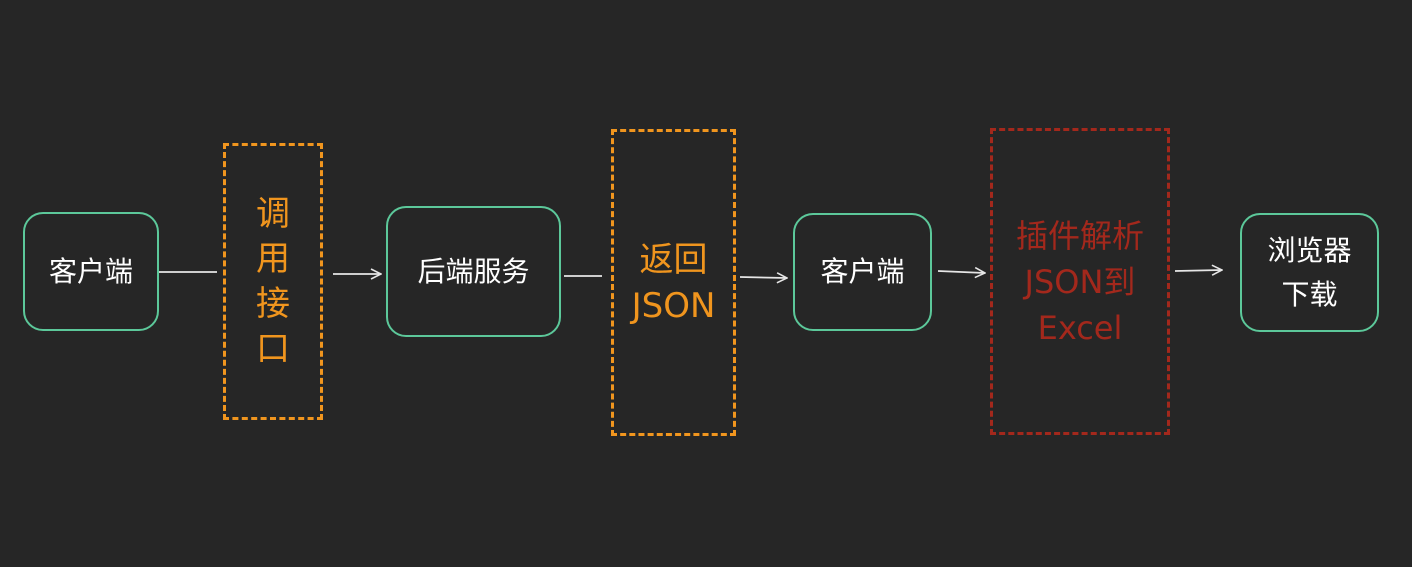  I want to click on node-client-2: 客户端, so click(862, 272).